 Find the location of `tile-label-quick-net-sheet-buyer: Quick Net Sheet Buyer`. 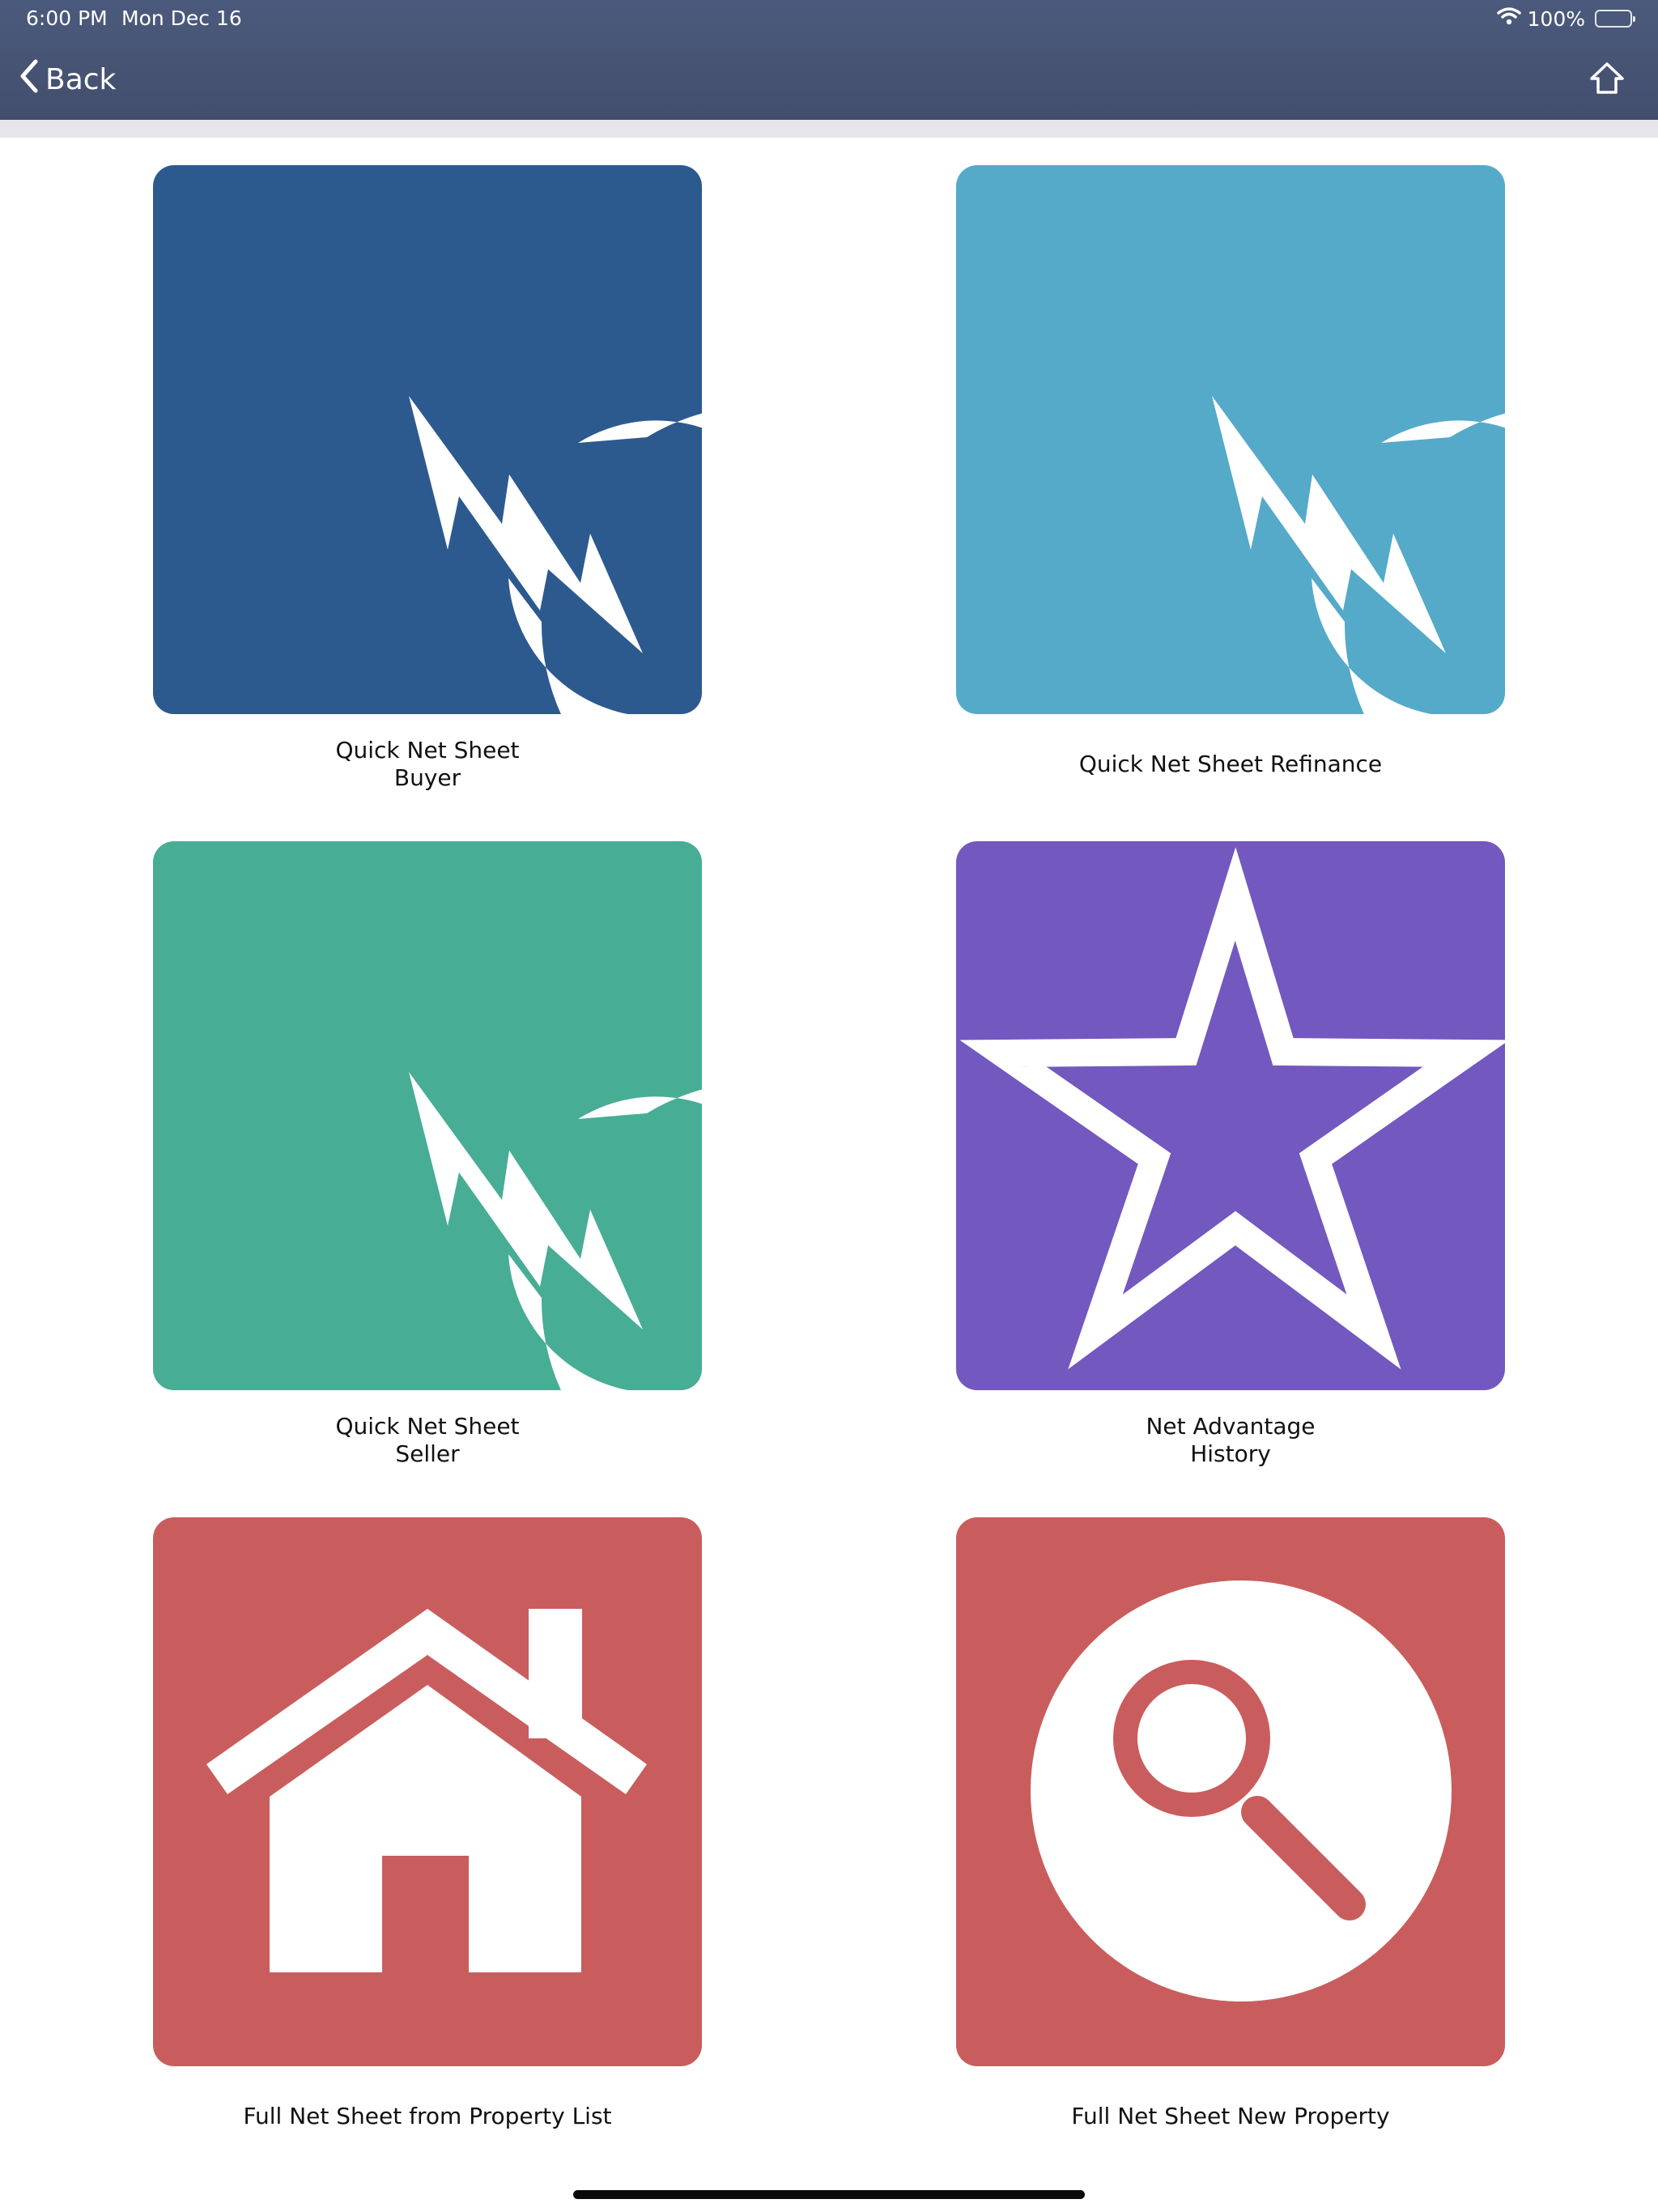

tile-label-quick-net-sheet-buyer: Quick Net Sheet Buyer is located at coordinates (427, 764).